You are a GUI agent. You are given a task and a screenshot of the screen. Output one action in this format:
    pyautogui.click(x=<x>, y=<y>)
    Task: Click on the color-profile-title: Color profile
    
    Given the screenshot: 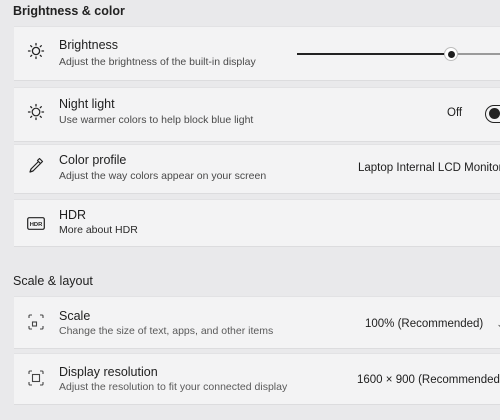 What is the action you would take?
    pyautogui.click(x=93, y=160)
    